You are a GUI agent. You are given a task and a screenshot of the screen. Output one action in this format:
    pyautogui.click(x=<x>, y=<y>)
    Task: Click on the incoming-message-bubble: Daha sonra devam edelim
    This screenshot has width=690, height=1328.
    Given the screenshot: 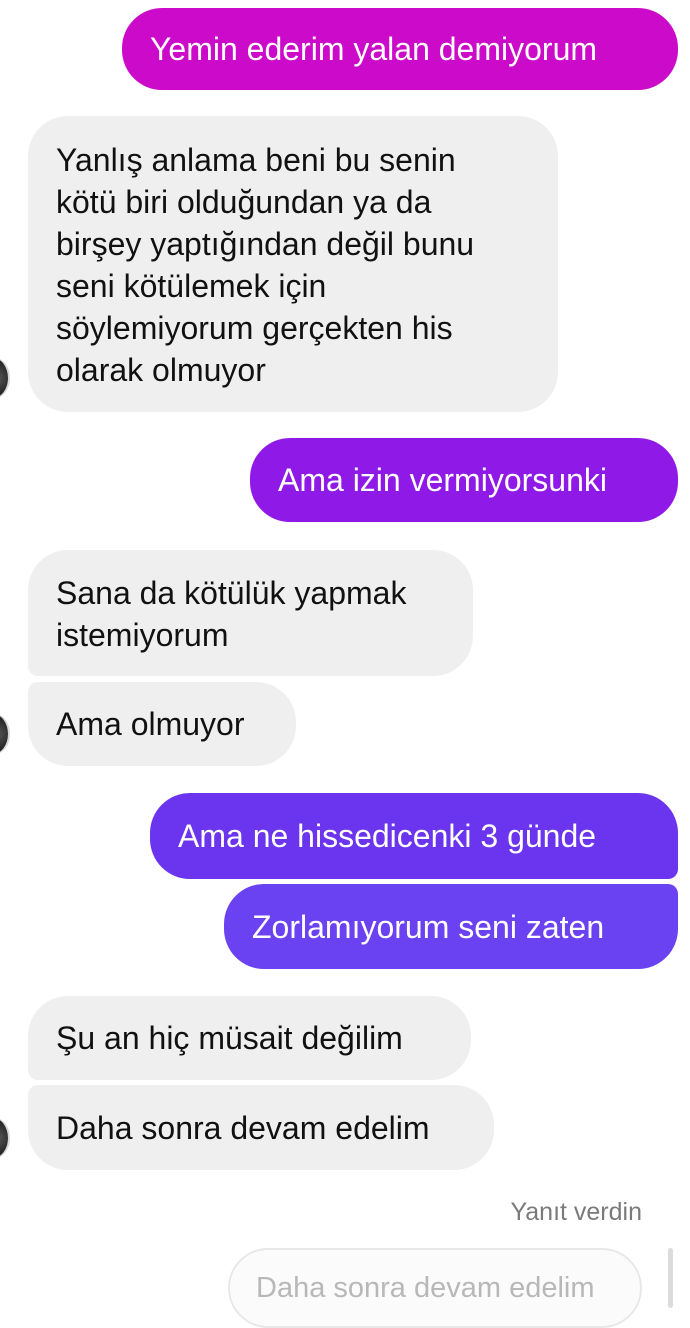 What is the action you would take?
    pyautogui.click(x=261, y=1127)
    